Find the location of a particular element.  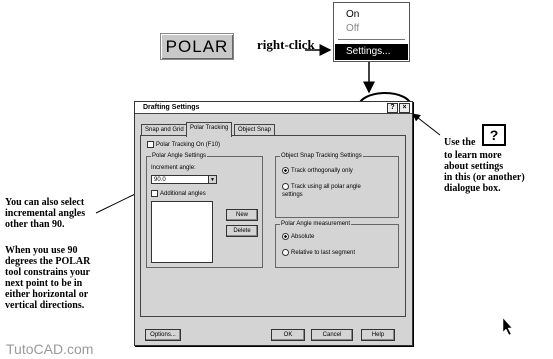

relative-radio: Relative to last segment is located at coordinates (318, 253).